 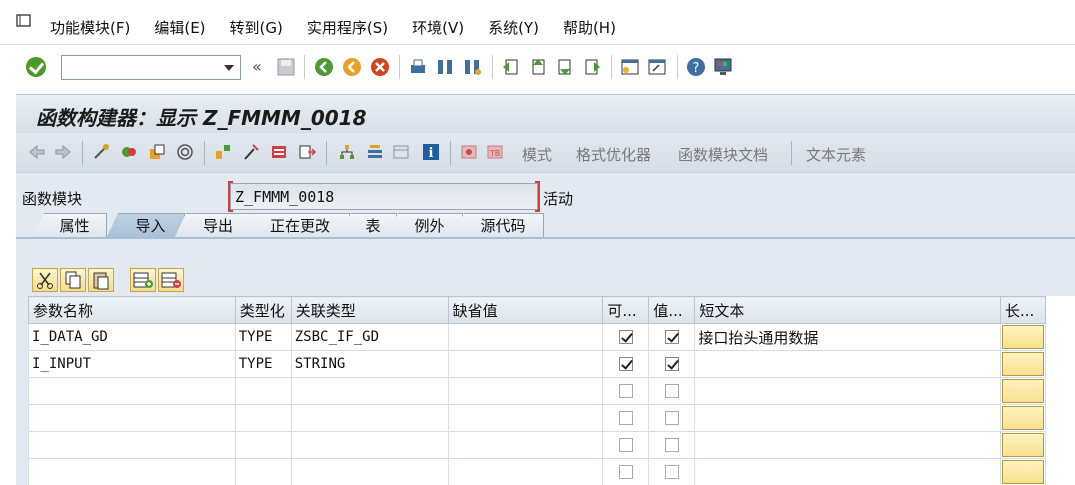 What do you see at coordinates (630, 67) in the screenshot?
I see `new-session-icon` at bounding box center [630, 67].